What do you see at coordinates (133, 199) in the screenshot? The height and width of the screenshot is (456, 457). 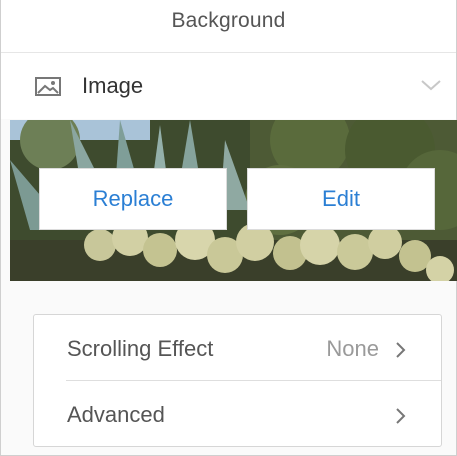 I see `replace-image-button: Replace` at bounding box center [133, 199].